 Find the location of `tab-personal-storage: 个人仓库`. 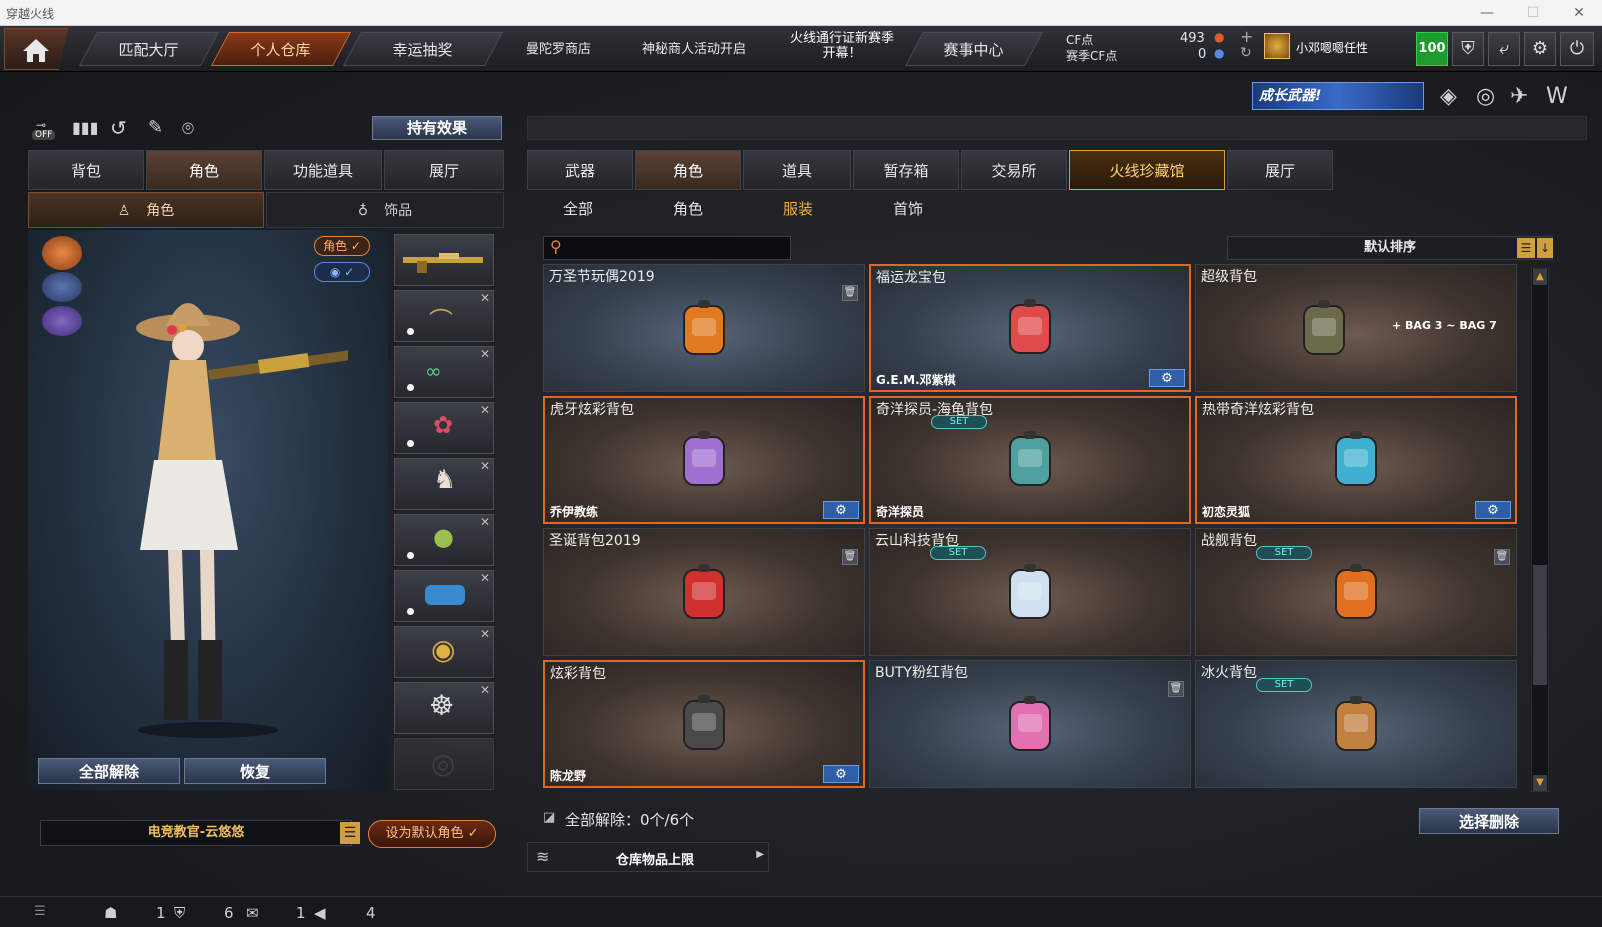

tab-personal-storage: 个人仓库 is located at coordinates (281, 49).